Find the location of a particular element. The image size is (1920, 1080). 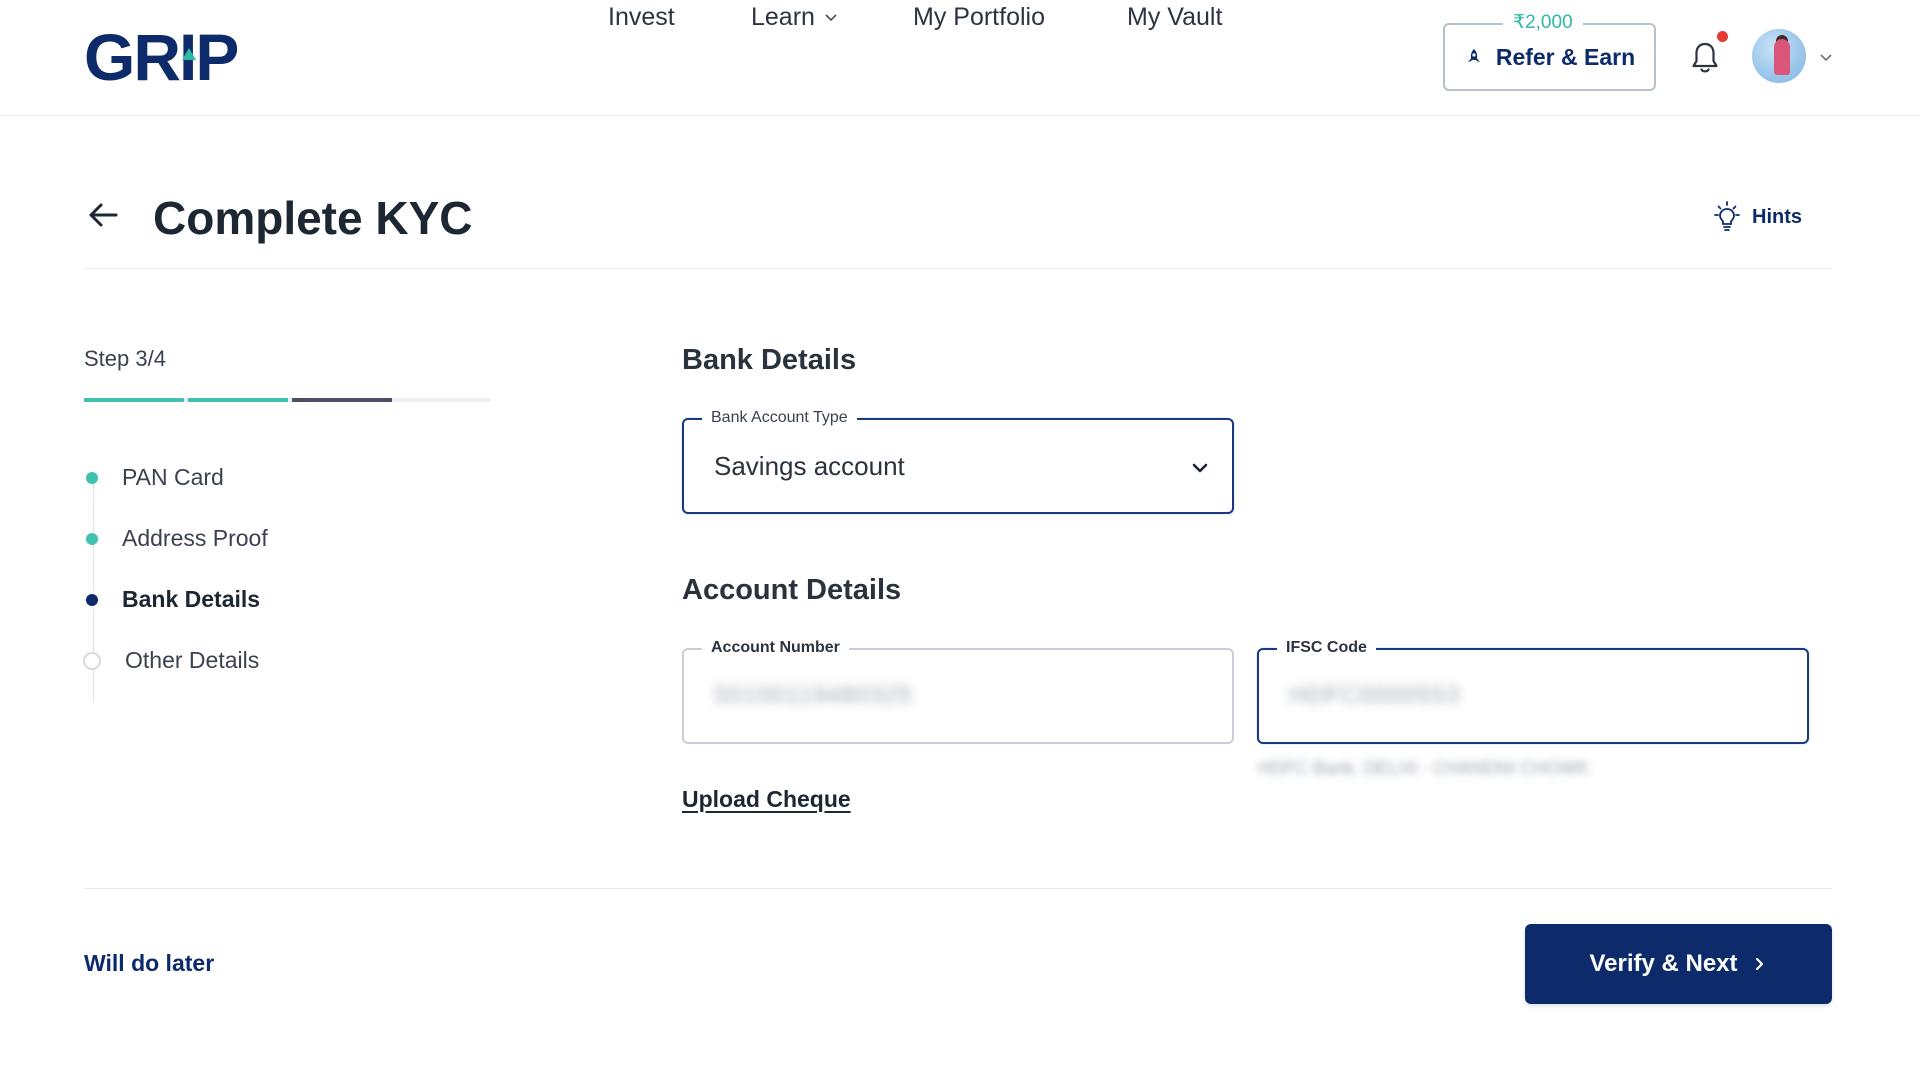

page-title: Complete KYC is located at coordinates (313, 218).